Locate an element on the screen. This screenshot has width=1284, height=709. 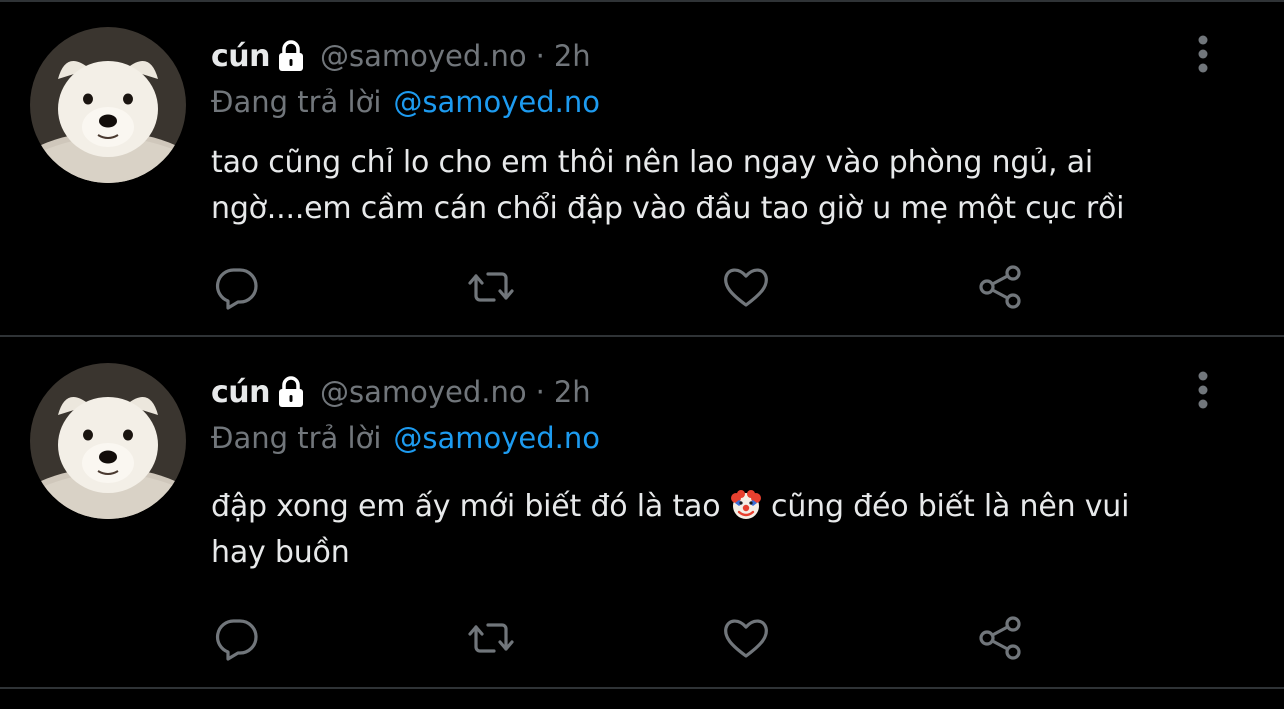
tweet-text-segment: cũng đéo biết là nên vui is located at coordinates (945, 506).